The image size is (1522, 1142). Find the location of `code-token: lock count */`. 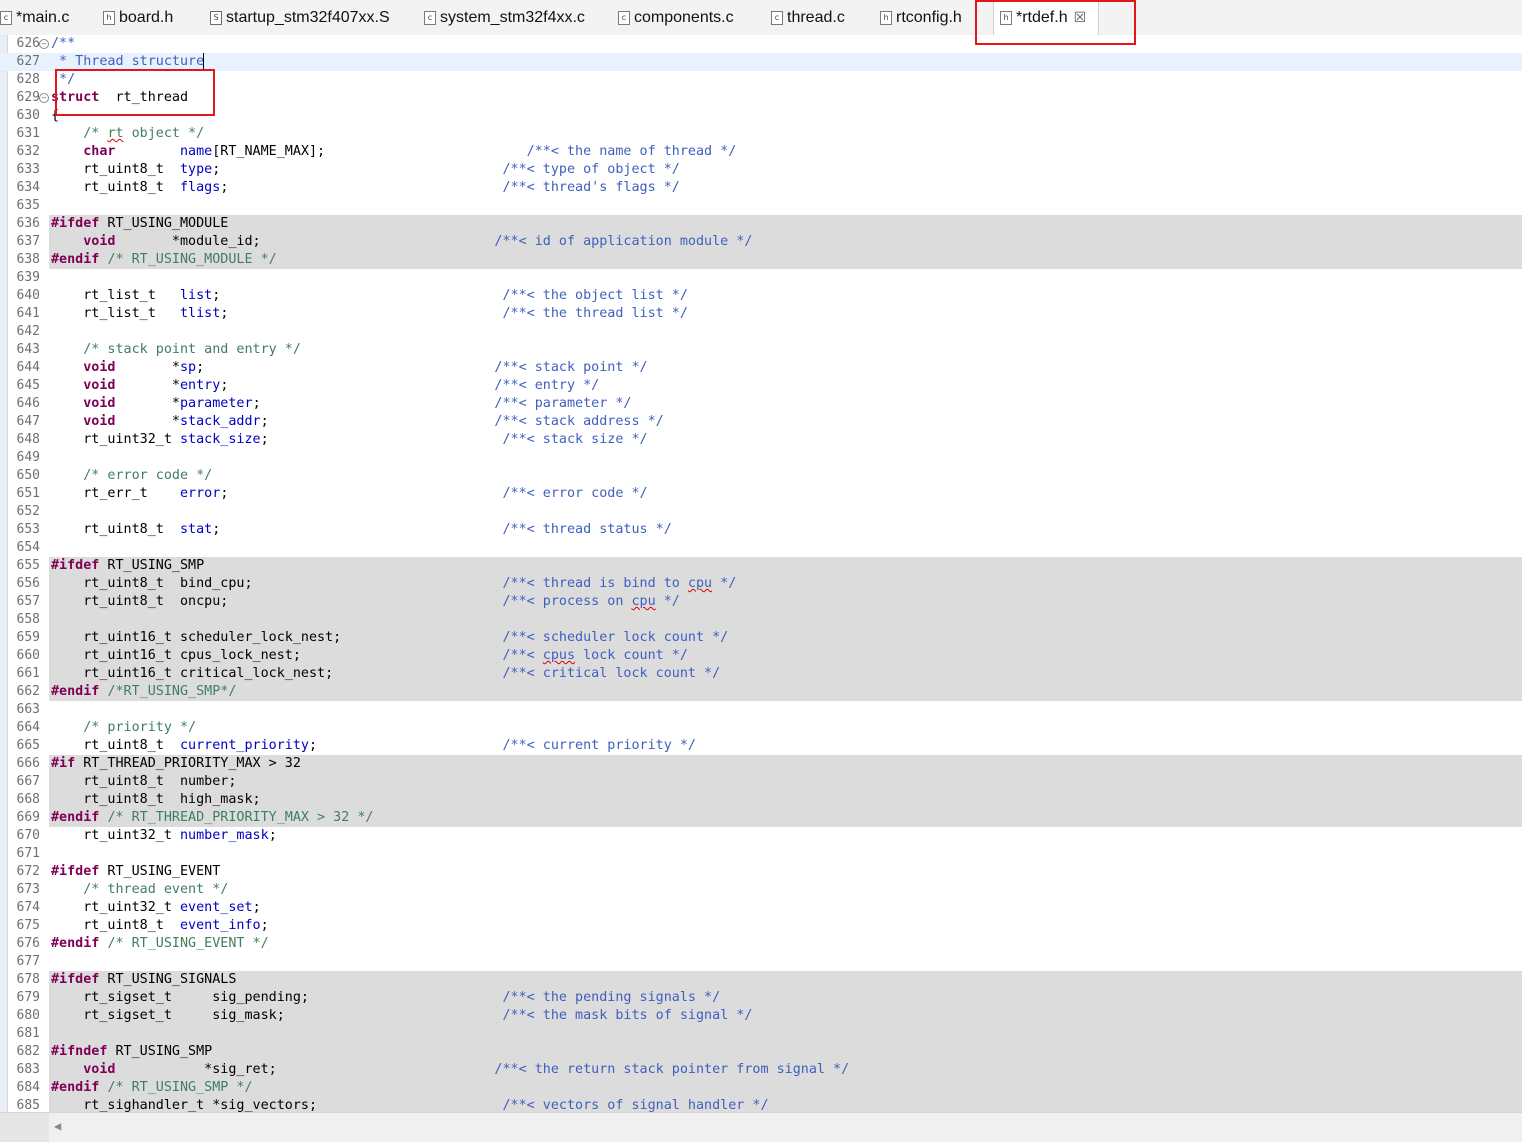

code-token: lock count */ is located at coordinates (631, 655).